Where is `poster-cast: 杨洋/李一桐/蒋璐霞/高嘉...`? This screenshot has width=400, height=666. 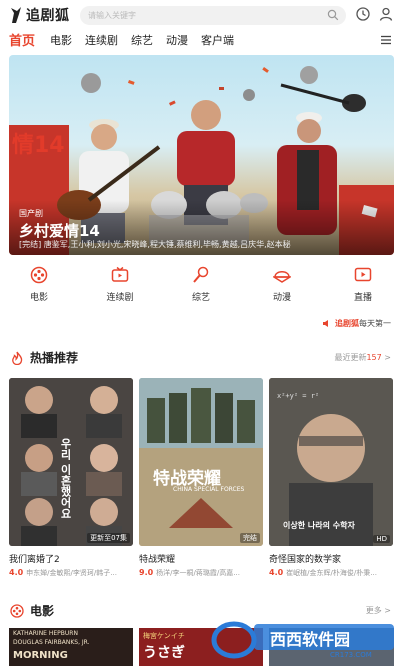 poster-cast: 杨洋/李一桐/蒋璐霞/高嘉... is located at coordinates (198, 573).